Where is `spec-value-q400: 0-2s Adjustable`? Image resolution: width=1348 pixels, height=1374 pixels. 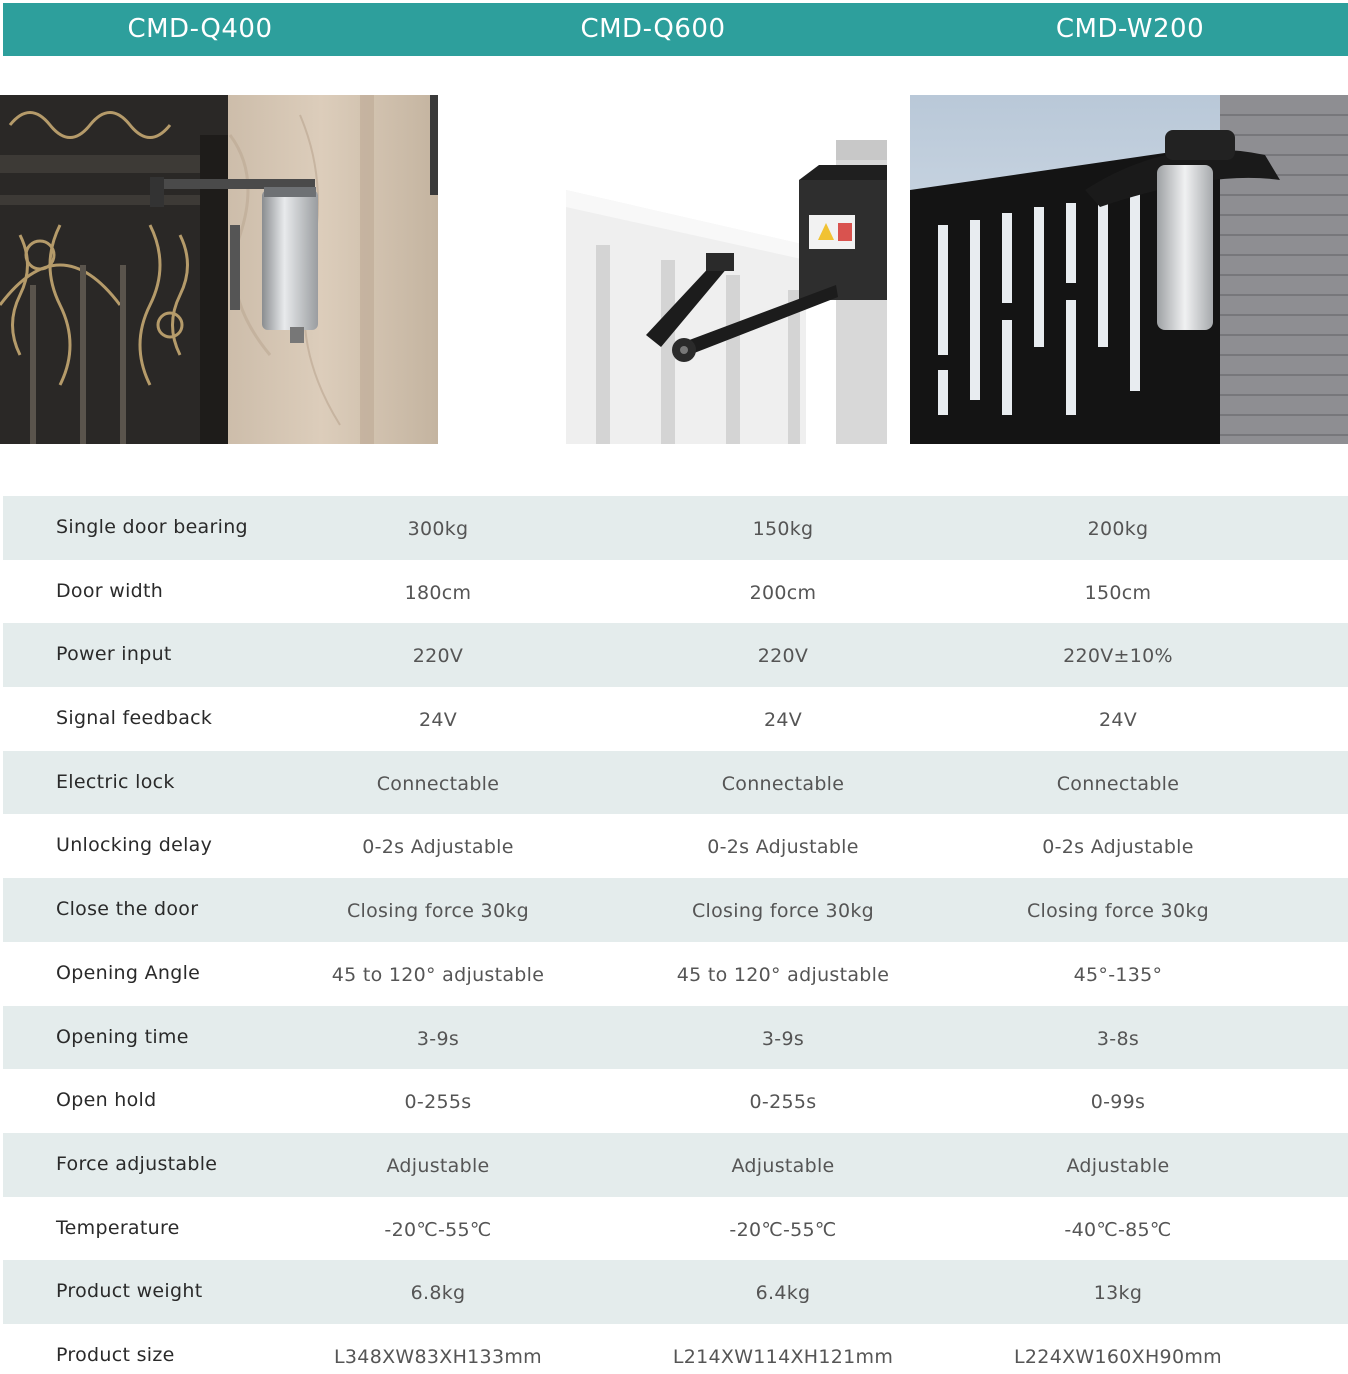 spec-value-q400: 0-2s Adjustable is located at coordinates (438, 847).